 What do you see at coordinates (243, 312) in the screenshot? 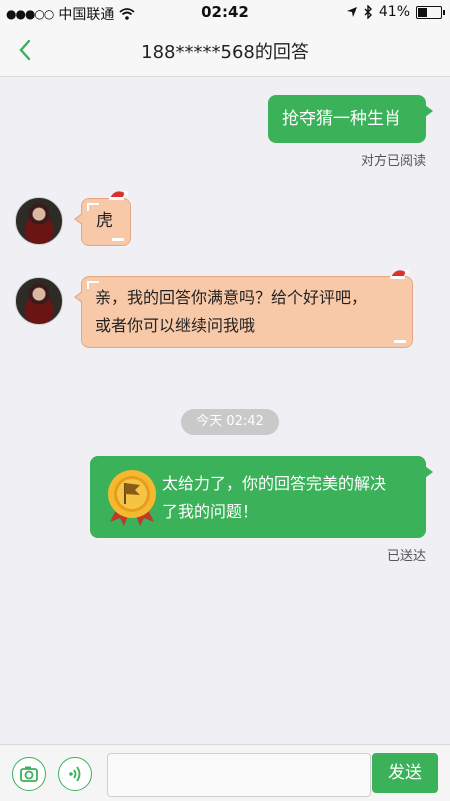
I see `message-bubble-received: 亲，我的回答你满意吗？给个好评吧， 或者你可以继续问我哦` at bounding box center [243, 312].